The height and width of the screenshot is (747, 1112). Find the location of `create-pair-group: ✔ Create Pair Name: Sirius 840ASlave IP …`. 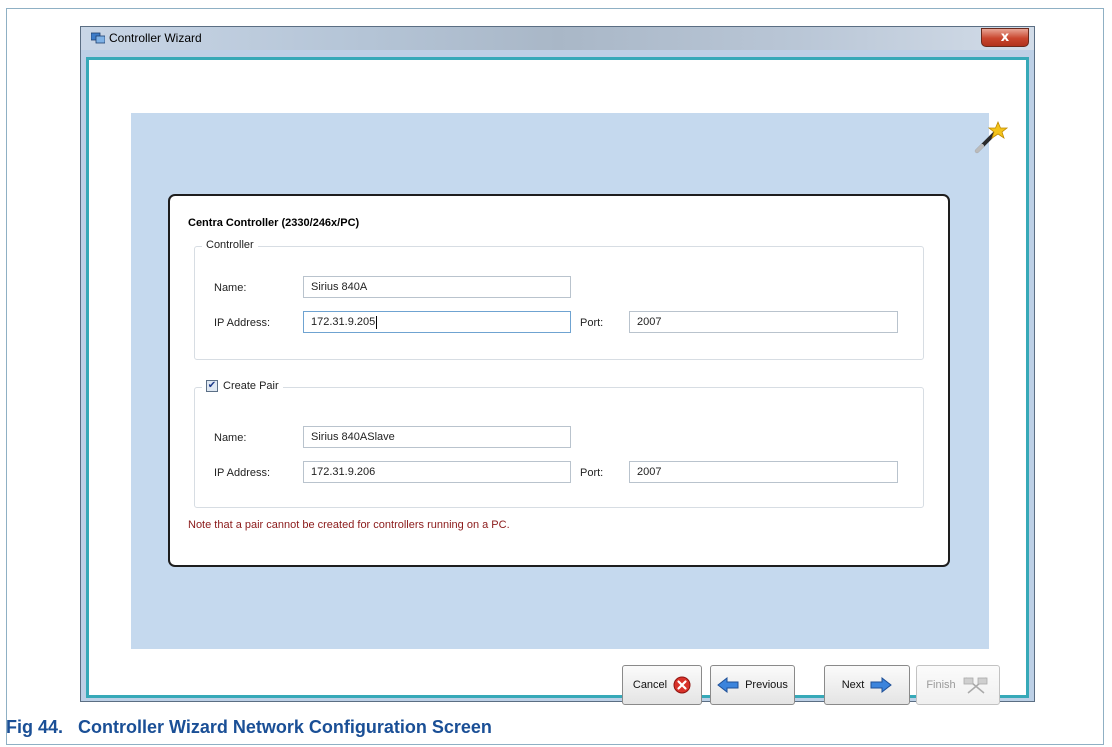

create-pair-group: ✔ Create Pair Name: Sirius 840ASlave IP … is located at coordinates (559, 444).